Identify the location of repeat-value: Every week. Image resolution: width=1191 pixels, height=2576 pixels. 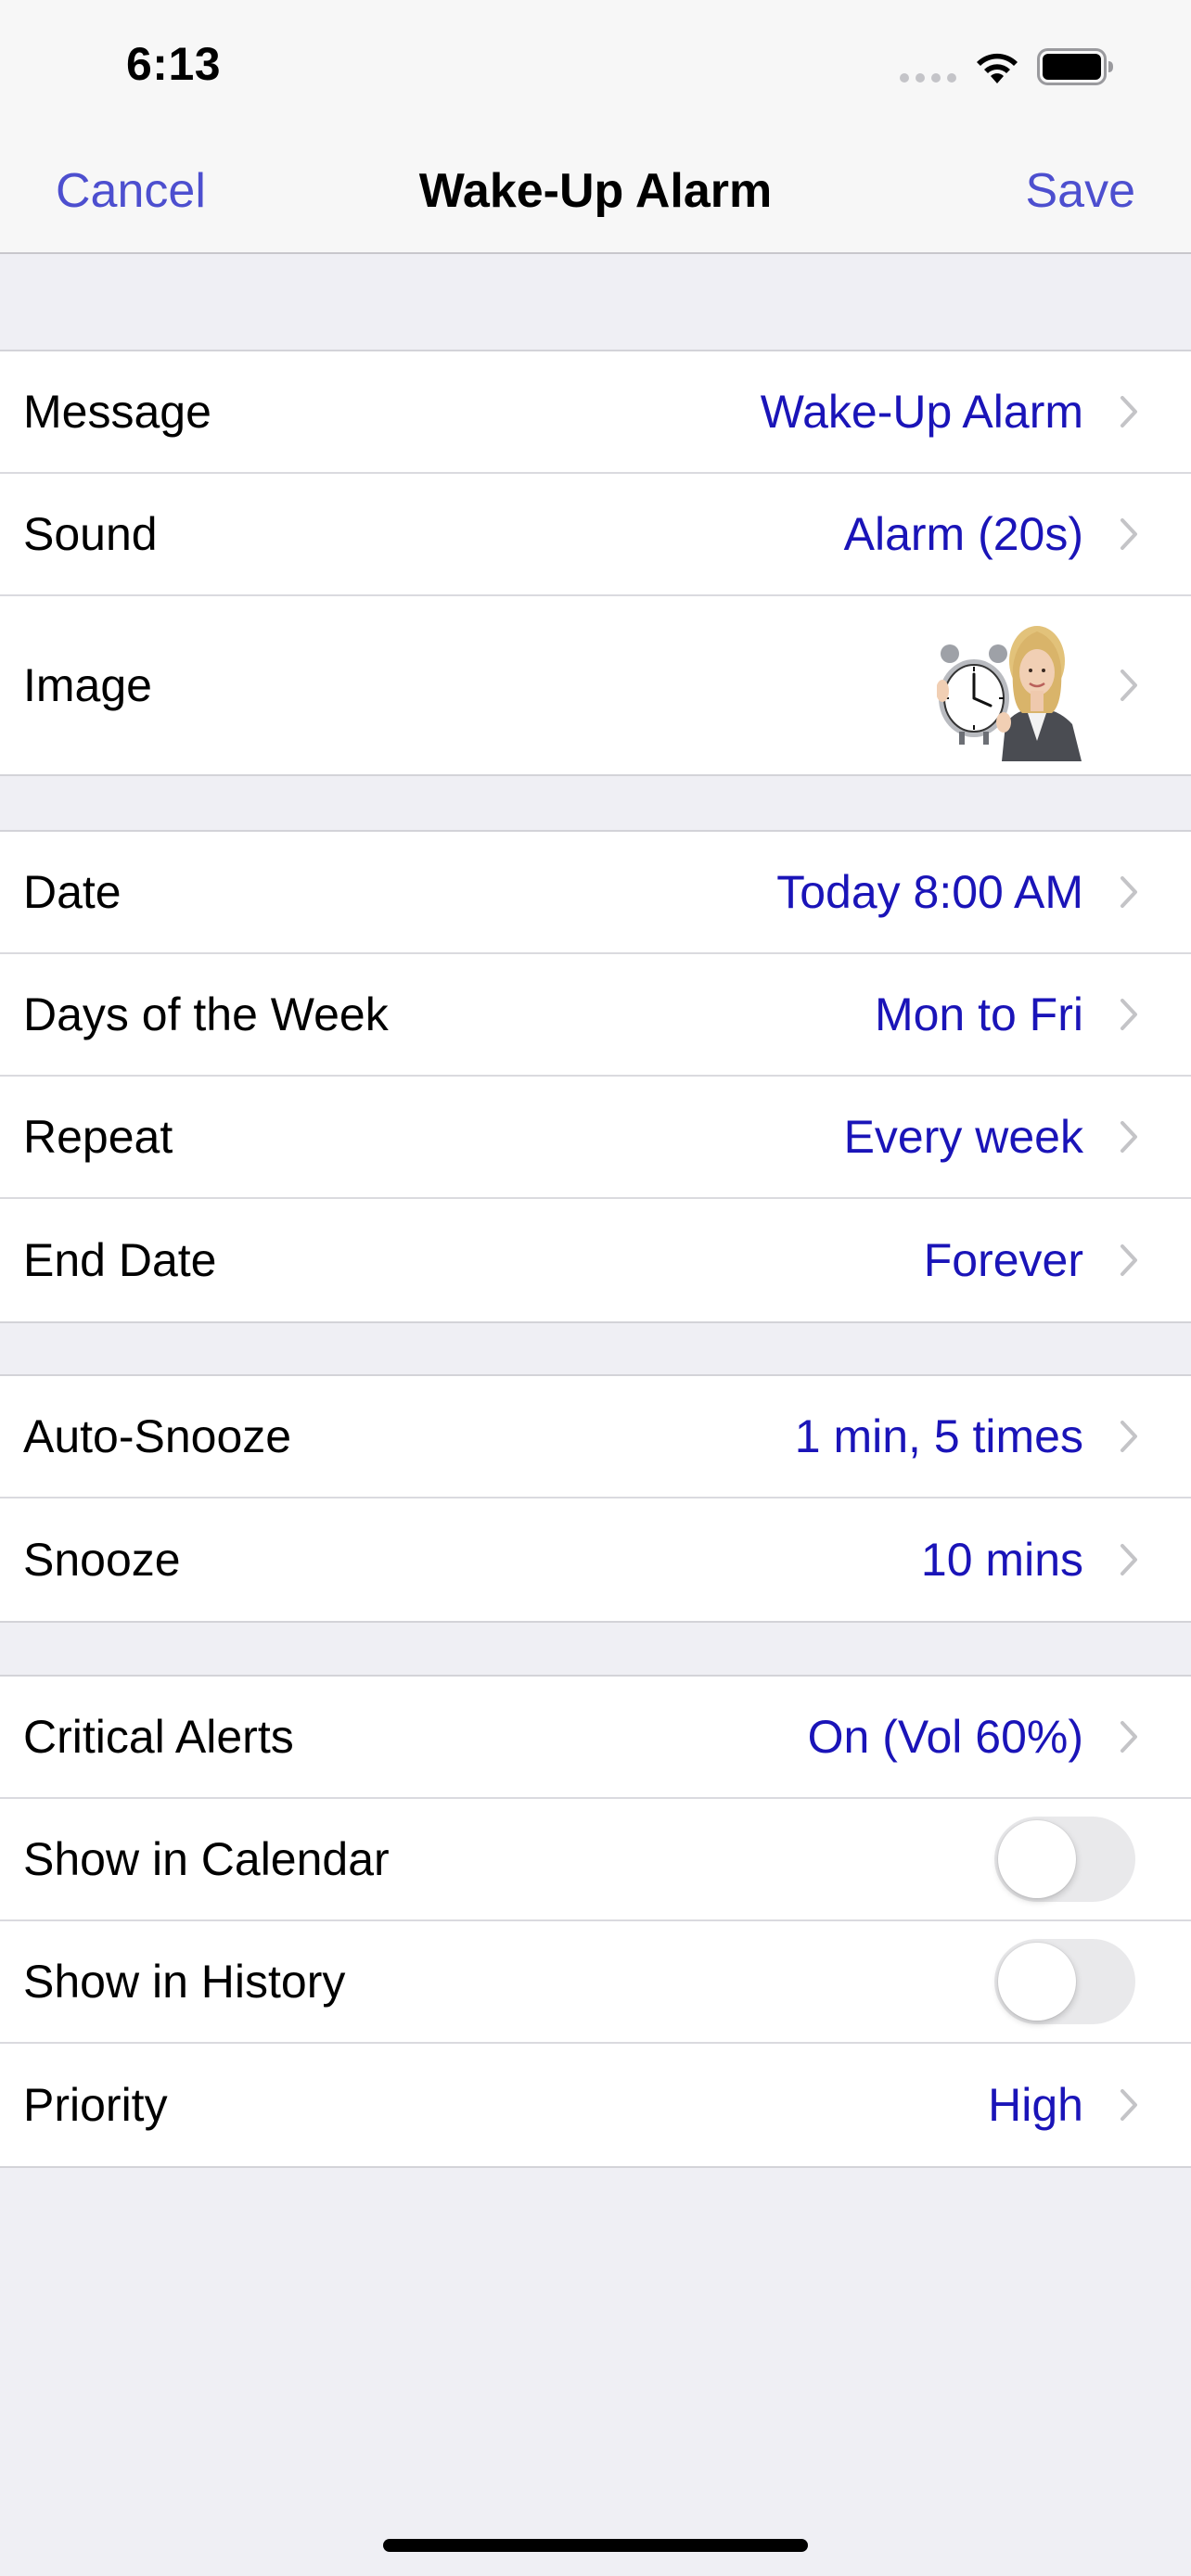
(963, 1137).